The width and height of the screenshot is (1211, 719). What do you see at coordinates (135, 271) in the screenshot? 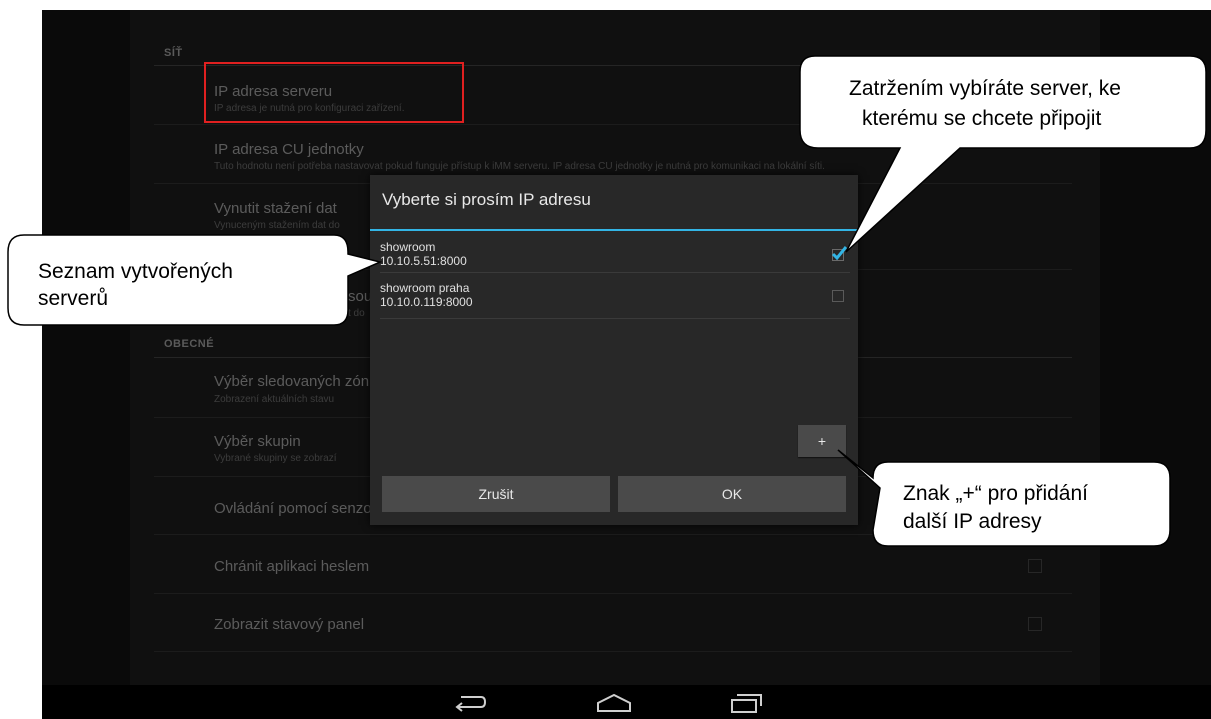
I see `callout-text-line: Seznam vytvořených` at bounding box center [135, 271].